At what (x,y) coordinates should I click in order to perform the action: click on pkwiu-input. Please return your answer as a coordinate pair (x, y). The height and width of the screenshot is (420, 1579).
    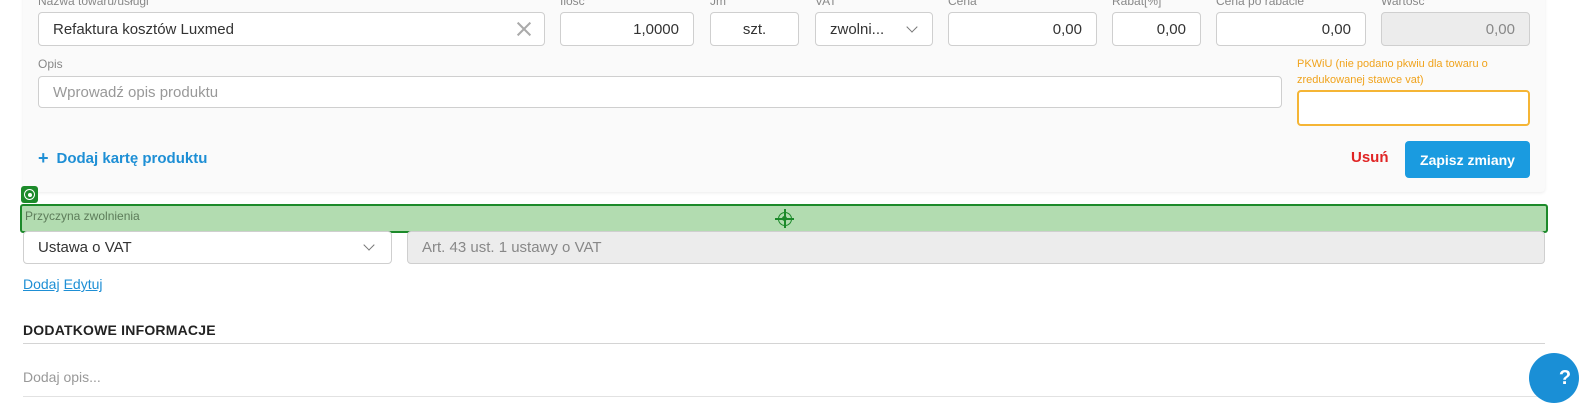
    Looking at the image, I should click on (1413, 108).